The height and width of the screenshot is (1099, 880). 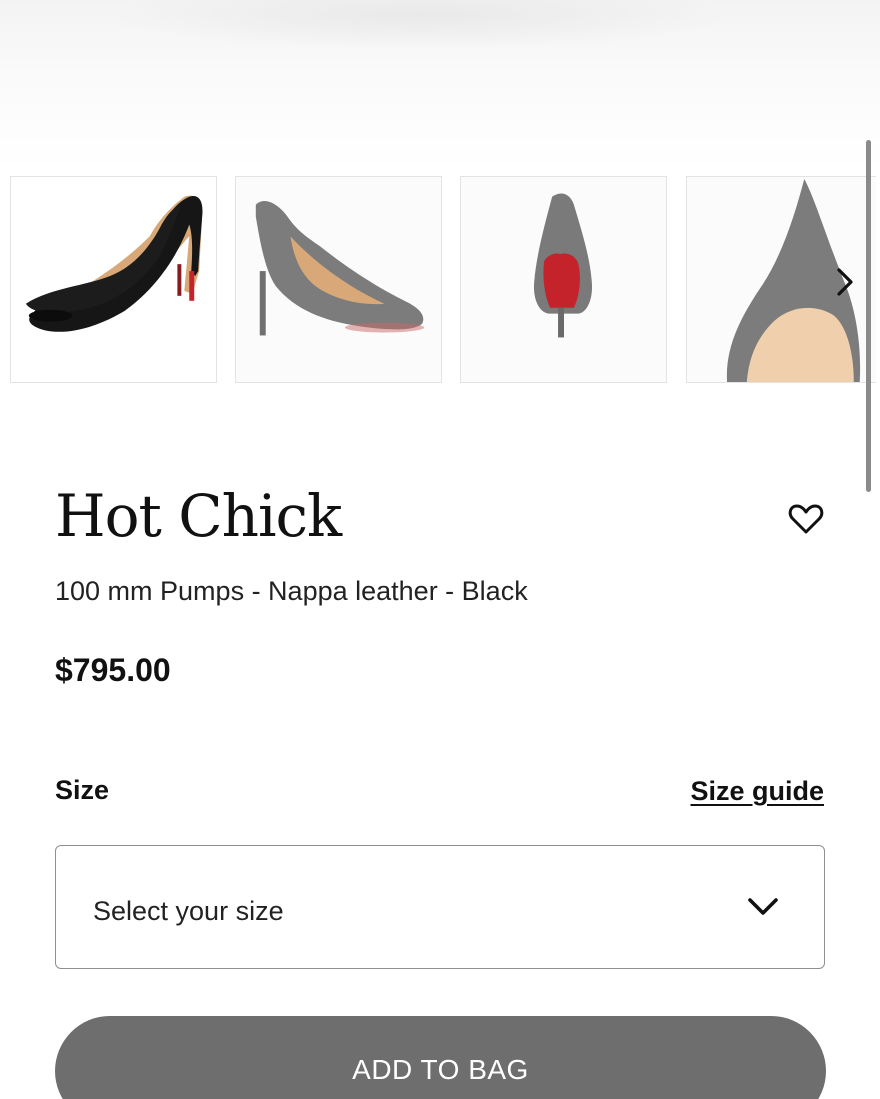 What do you see at coordinates (114, 263) in the screenshot?
I see `shoe-side-image` at bounding box center [114, 263].